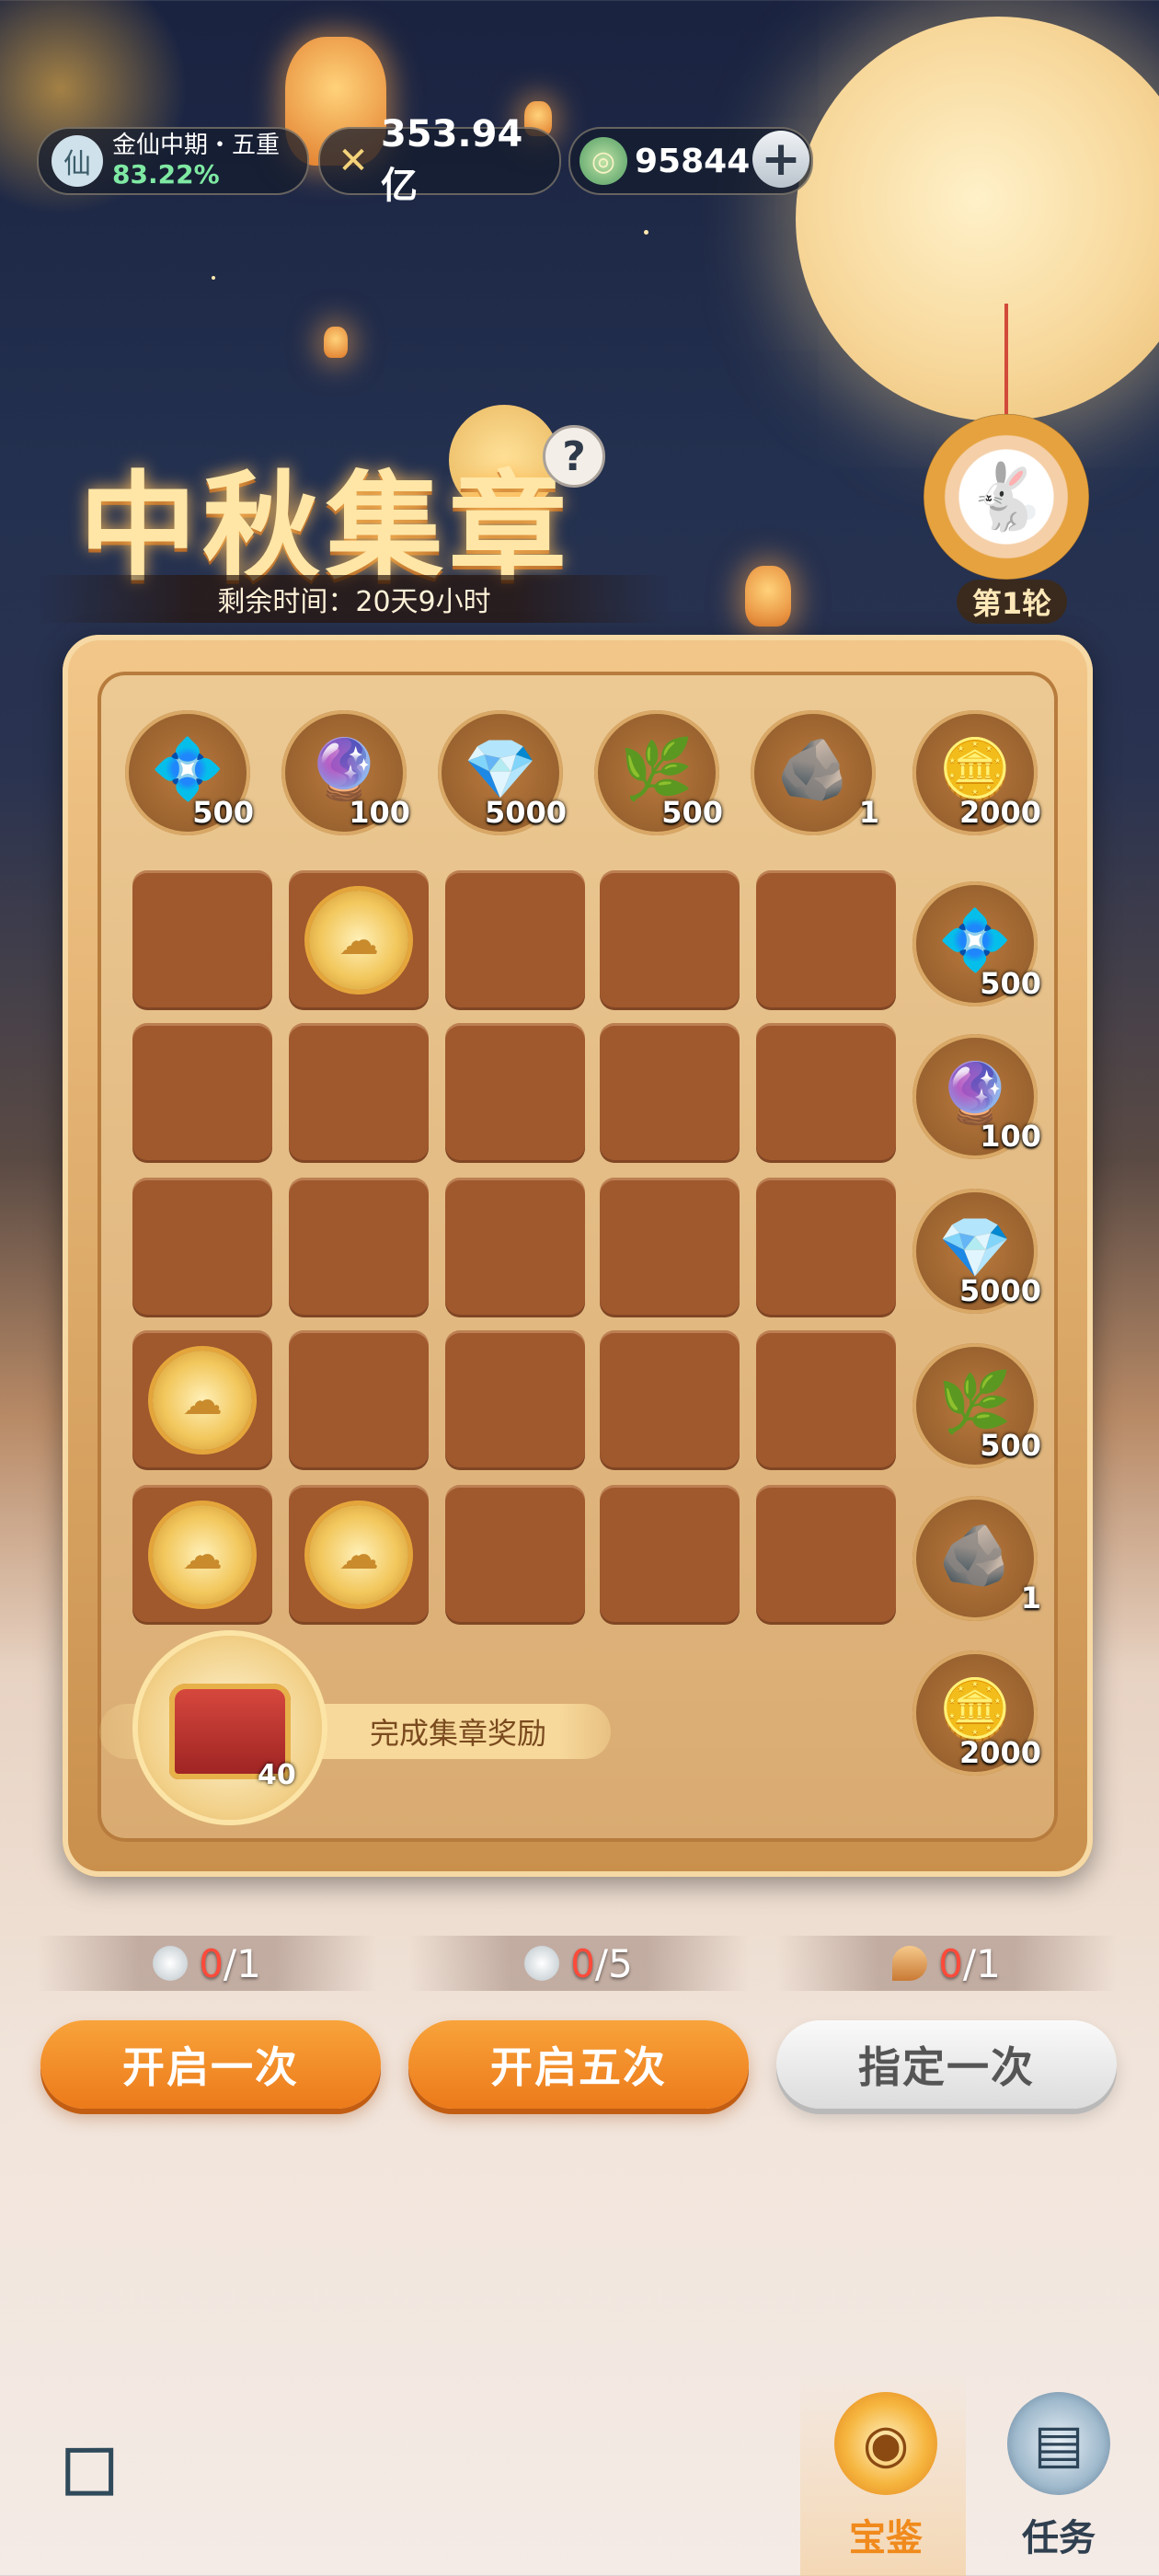 The image size is (1159, 2576). What do you see at coordinates (1006, 497) in the screenshot?
I see `jade-rabbit-icon: 🐇` at bounding box center [1006, 497].